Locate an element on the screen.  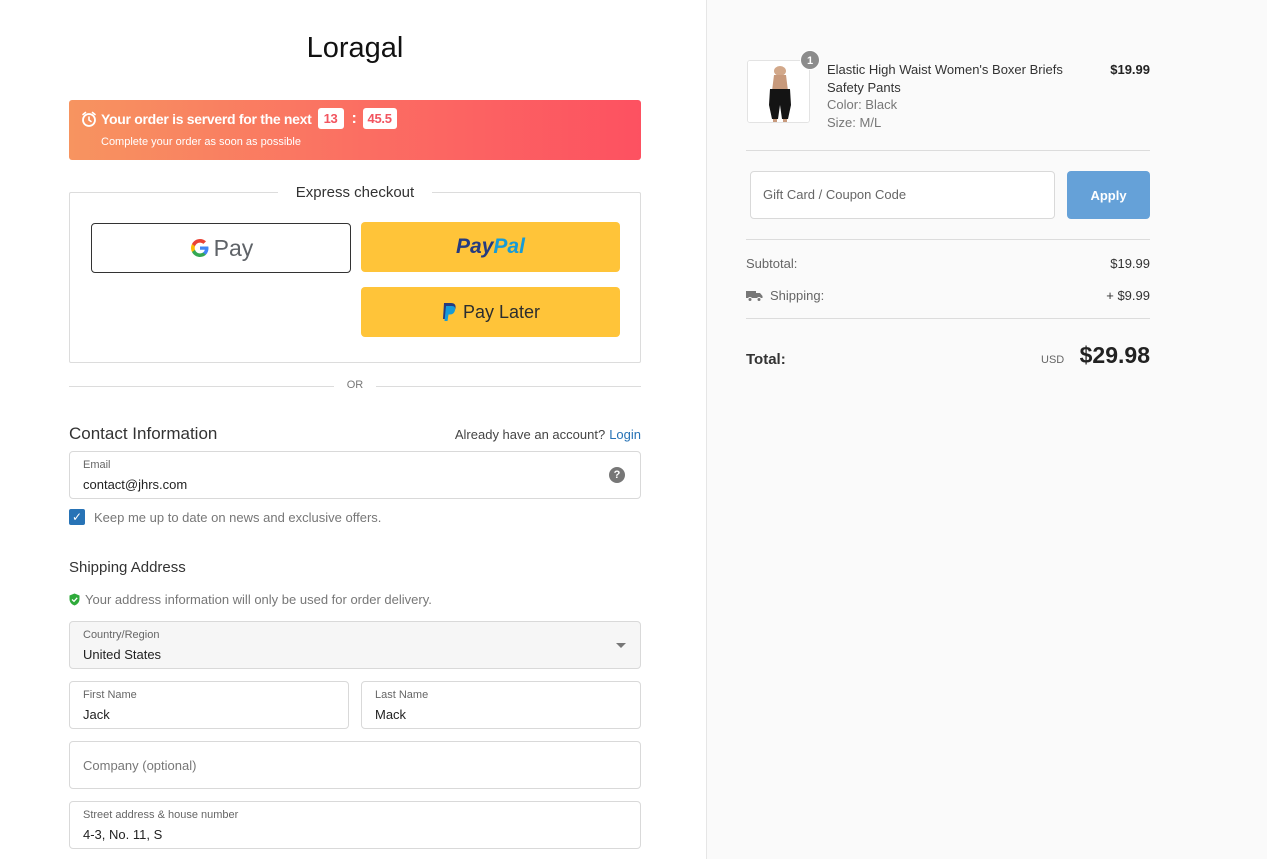
google-pay-button: Pay is located at coordinates (221, 248).